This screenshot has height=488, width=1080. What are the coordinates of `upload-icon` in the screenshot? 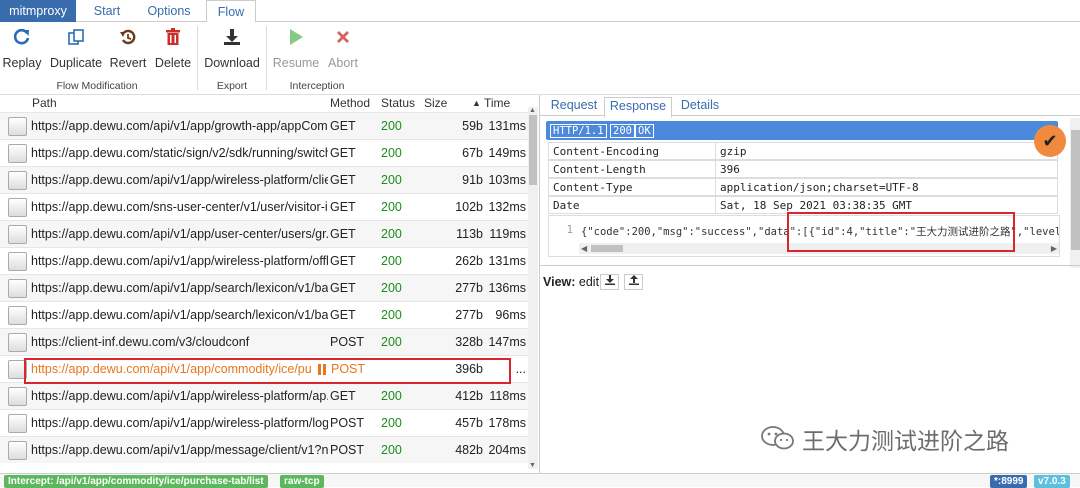 It's located at (633, 282).